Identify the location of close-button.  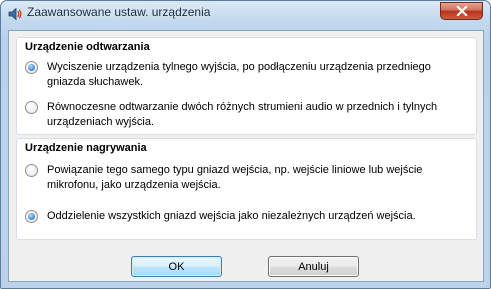
(461, 11).